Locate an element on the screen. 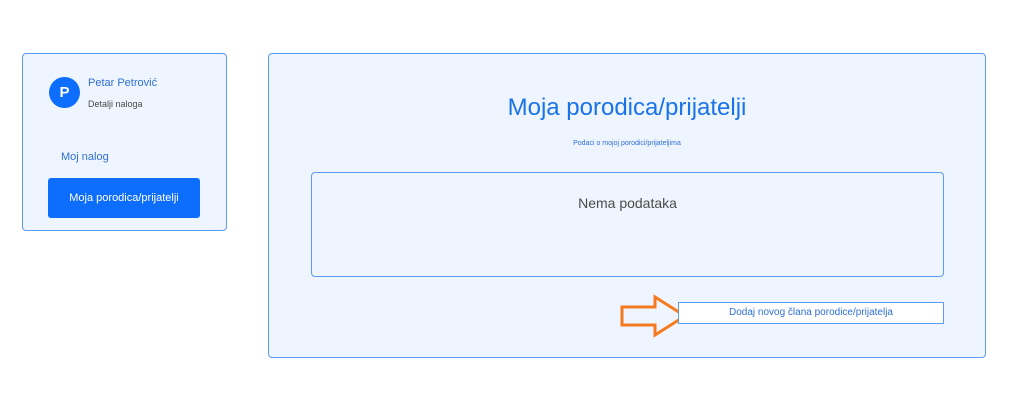 This screenshot has width=1024, height=395. avatar: P is located at coordinates (64, 92).